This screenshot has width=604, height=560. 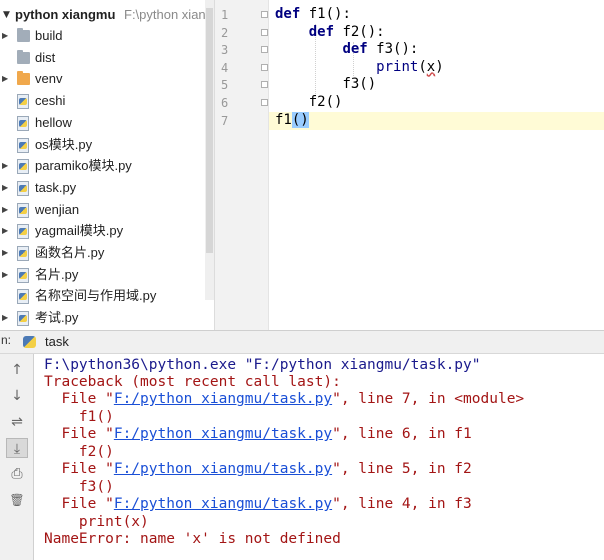 What do you see at coordinates (225, 32) in the screenshot?
I see `line-number: 2` at bounding box center [225, 32].